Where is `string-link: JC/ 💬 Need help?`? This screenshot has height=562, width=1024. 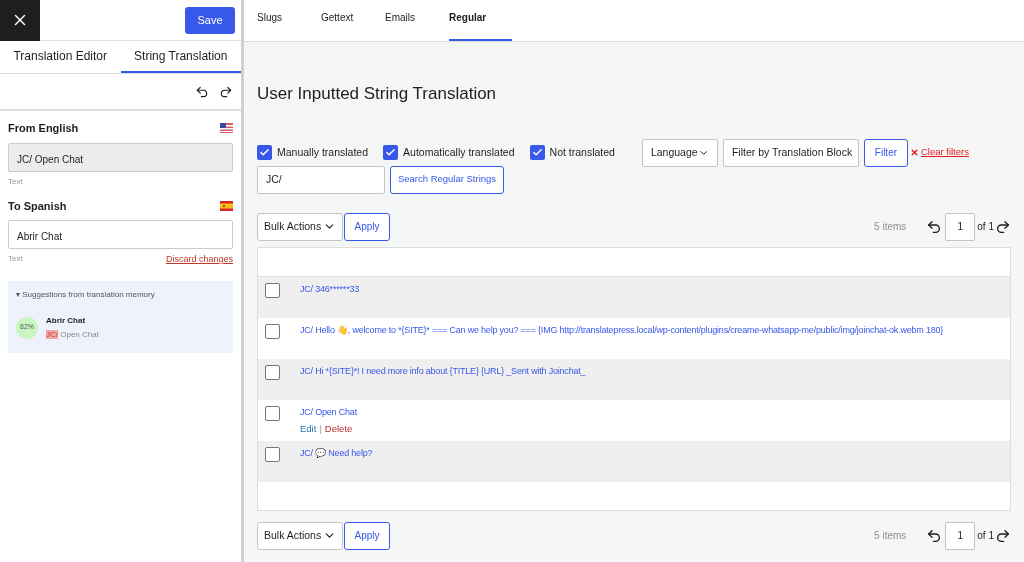
string-link: JC/ 💬 Need help? is located at coordinates (336, 453).